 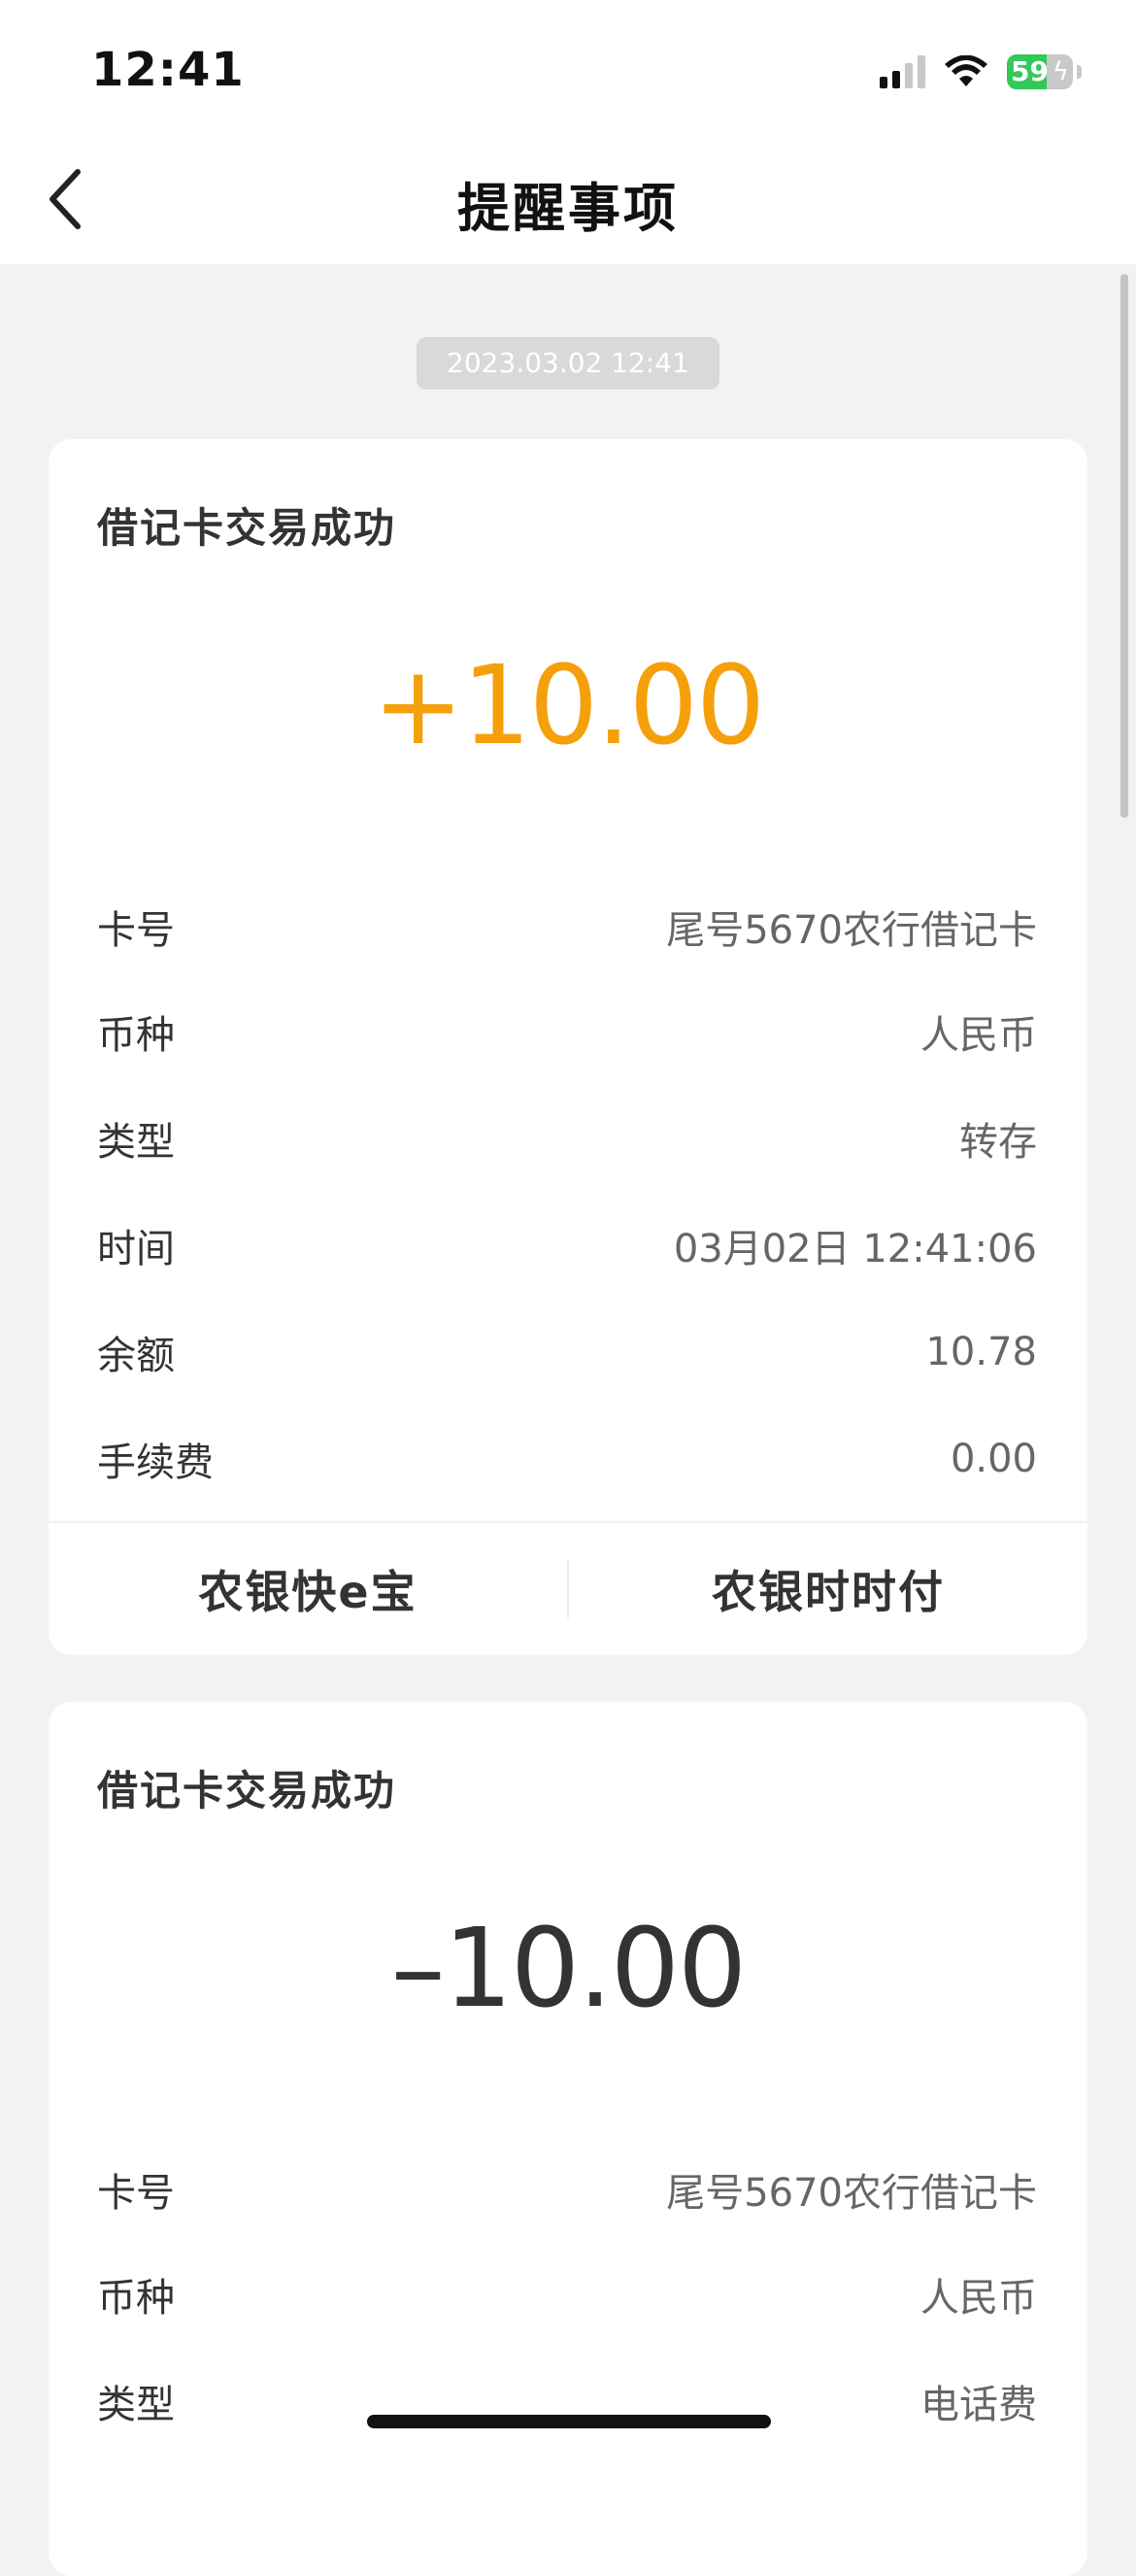 I want to click on detail-value: 03月02日 12:41:06, so click(x=855, y=1249).